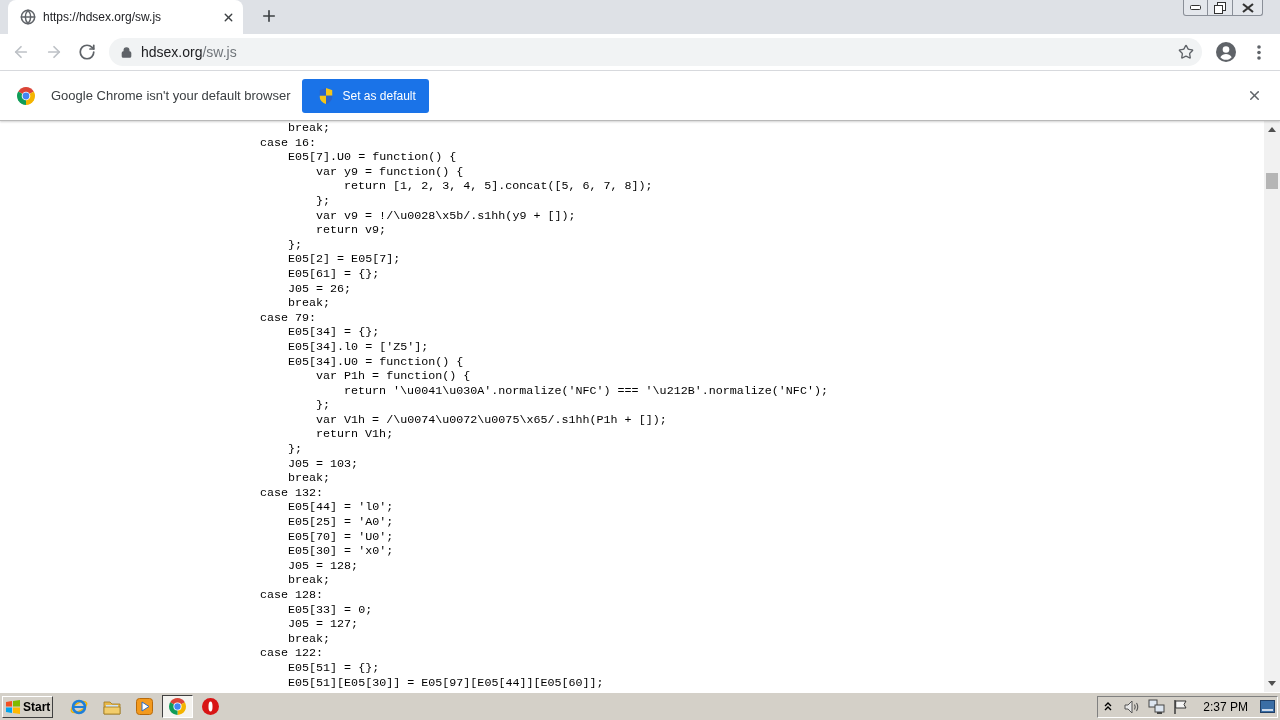  What do you see at coordinates (111, 706) in the screenshot?
I see `folder-icon` at bounding box center [111, 706].